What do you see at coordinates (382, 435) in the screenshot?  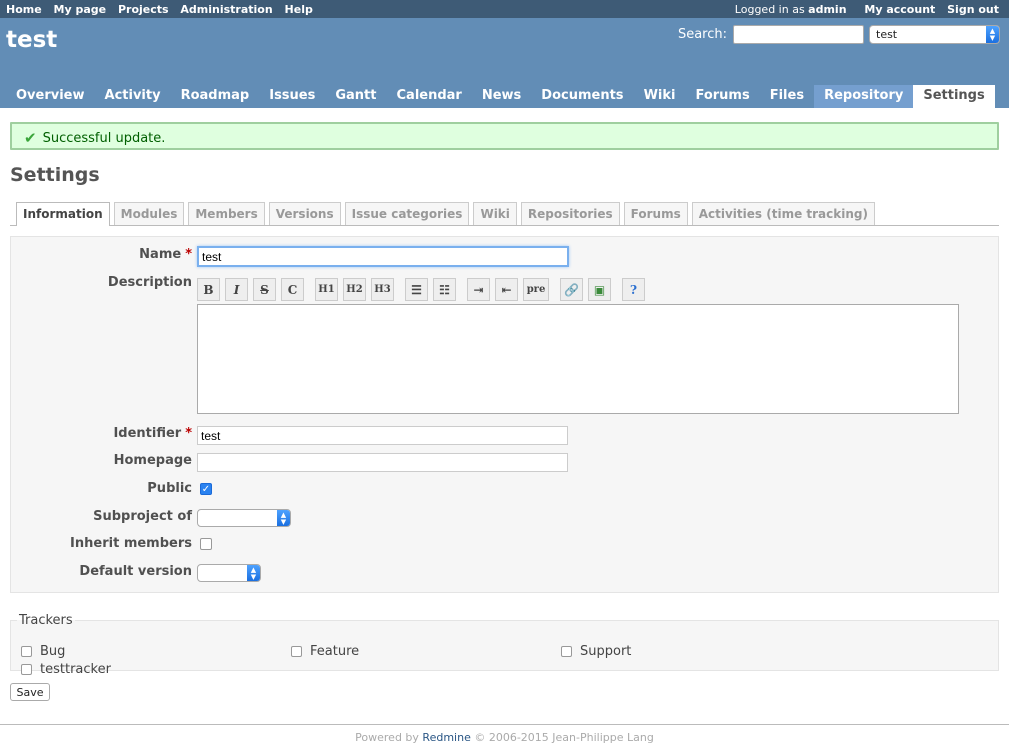 I see `identifier-input` at bounding box center [382, 435].